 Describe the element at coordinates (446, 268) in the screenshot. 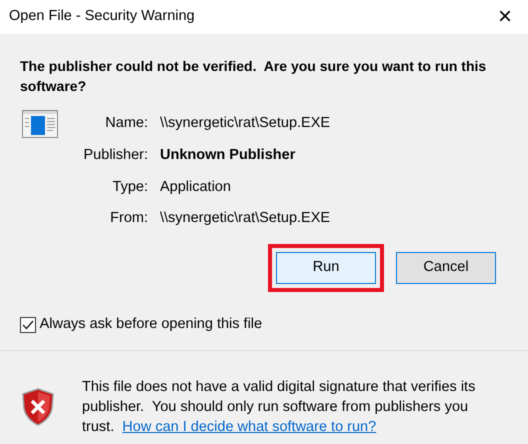

I see `dialog-button: Cancel` at that location.